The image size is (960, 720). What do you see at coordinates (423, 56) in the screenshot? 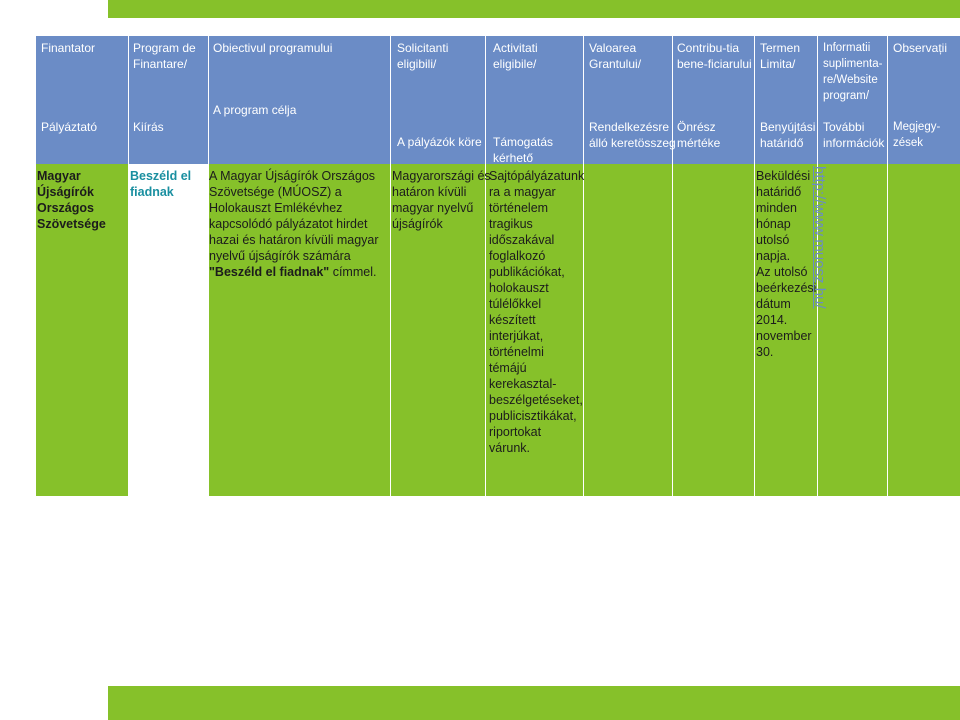
I see `header-solicitanti: Solicitanti eligibili/` at bounding box center [423, 56].